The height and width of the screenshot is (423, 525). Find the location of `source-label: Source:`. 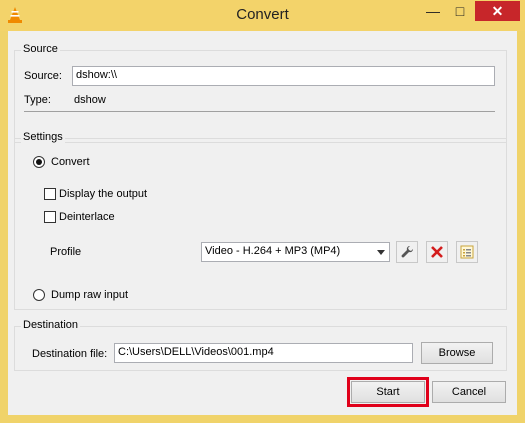

source-label: Source: is located at coordinates (43, 76).